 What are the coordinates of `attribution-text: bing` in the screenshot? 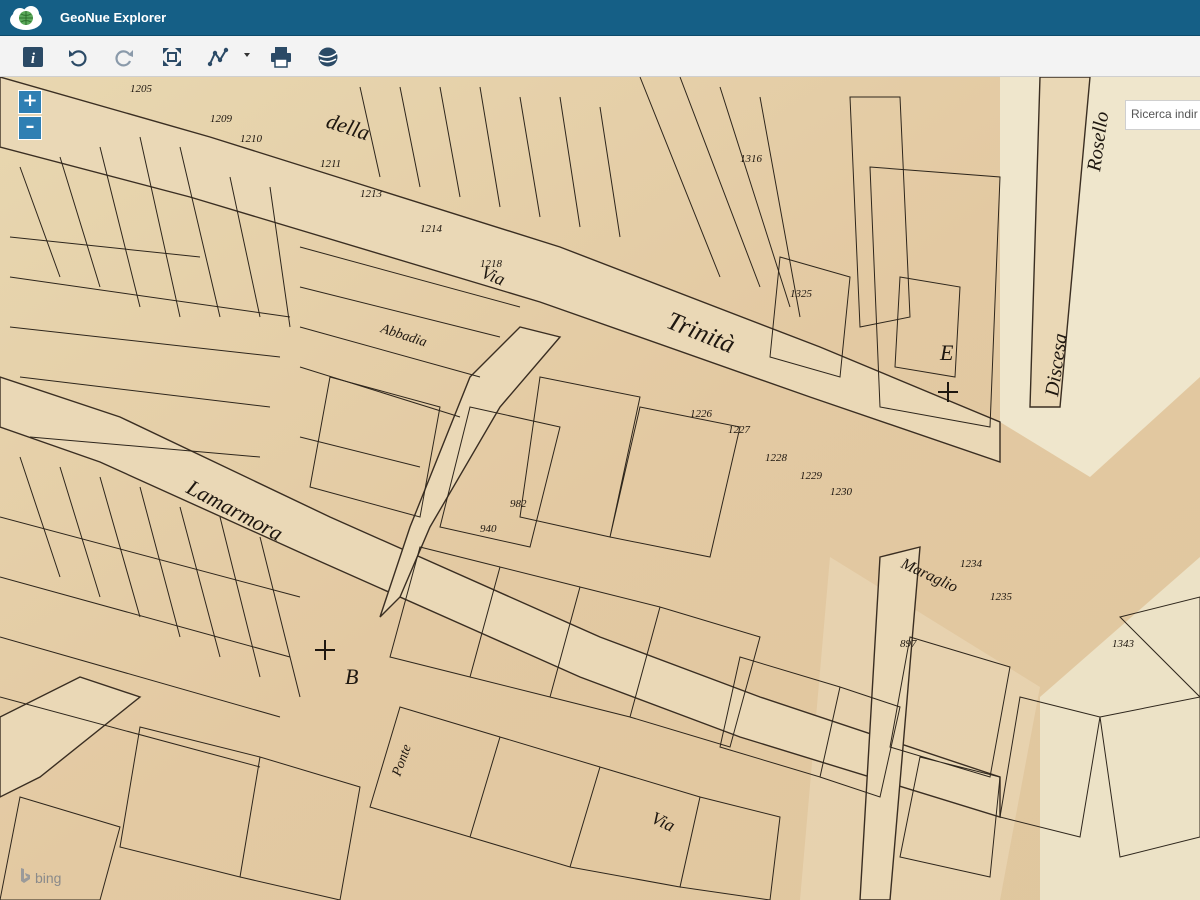 It's located at (48, 878).